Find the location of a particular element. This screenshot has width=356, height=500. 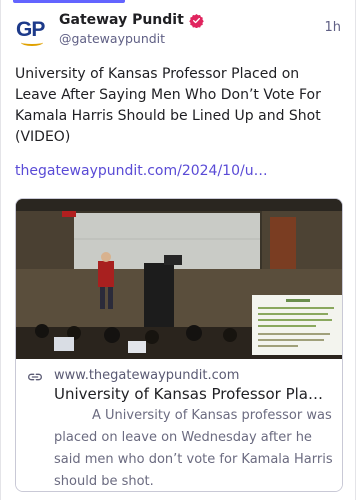

name-row: Gateway Pundit is located at coordinates (131, 20).